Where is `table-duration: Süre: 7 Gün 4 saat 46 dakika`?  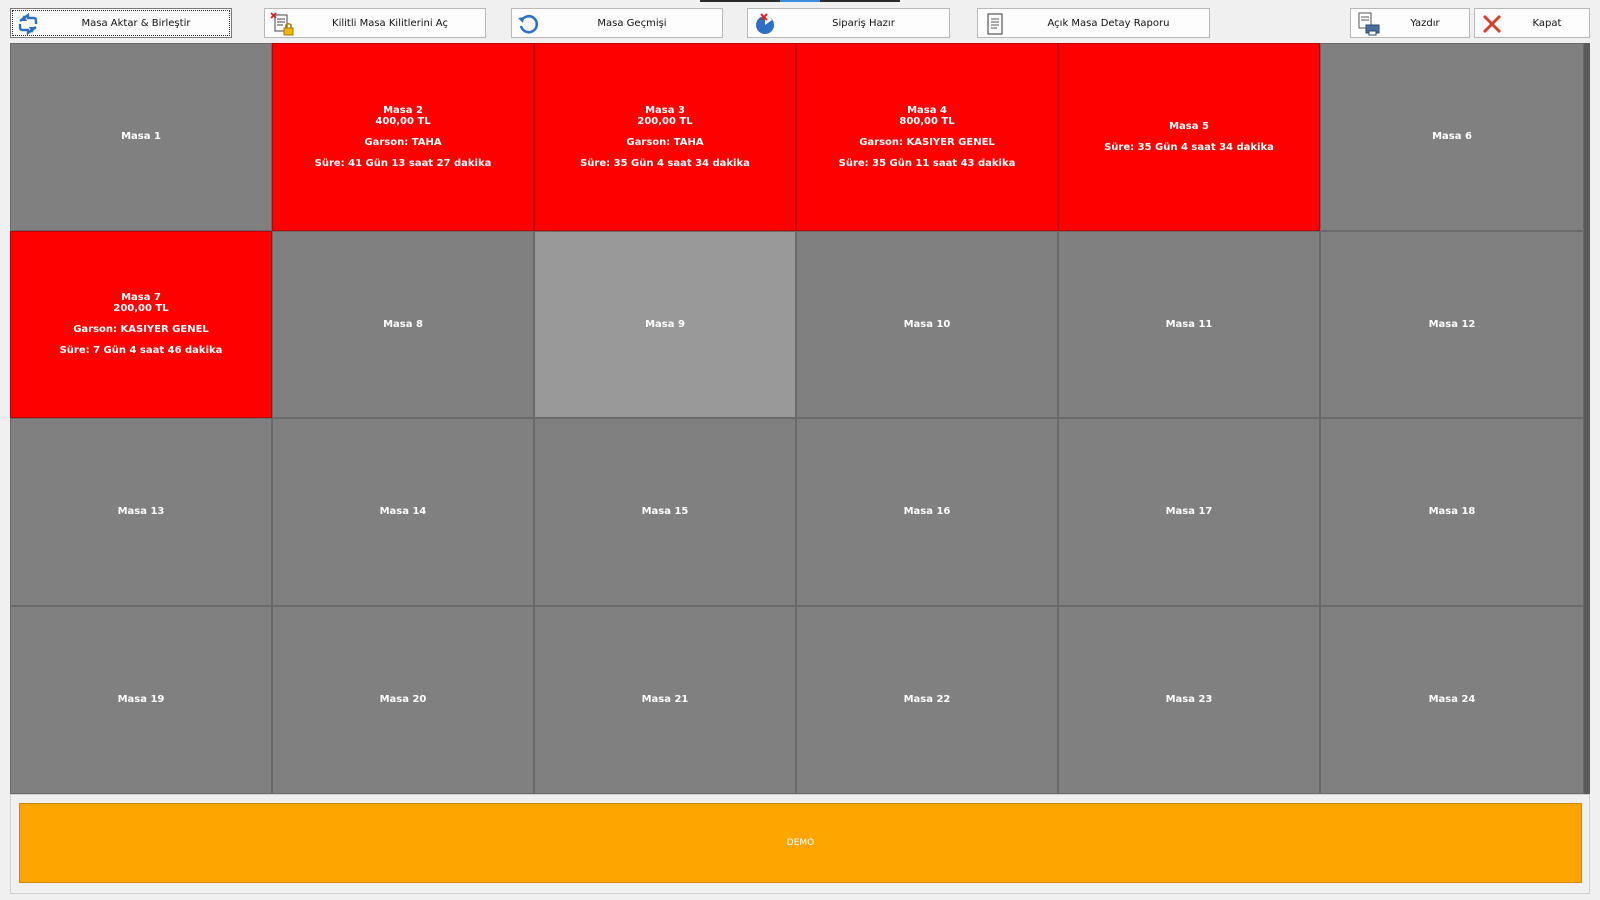 table-duration: Süre: 7 Gün 4 saat 46 dakika is located at coordinates (141, 351).